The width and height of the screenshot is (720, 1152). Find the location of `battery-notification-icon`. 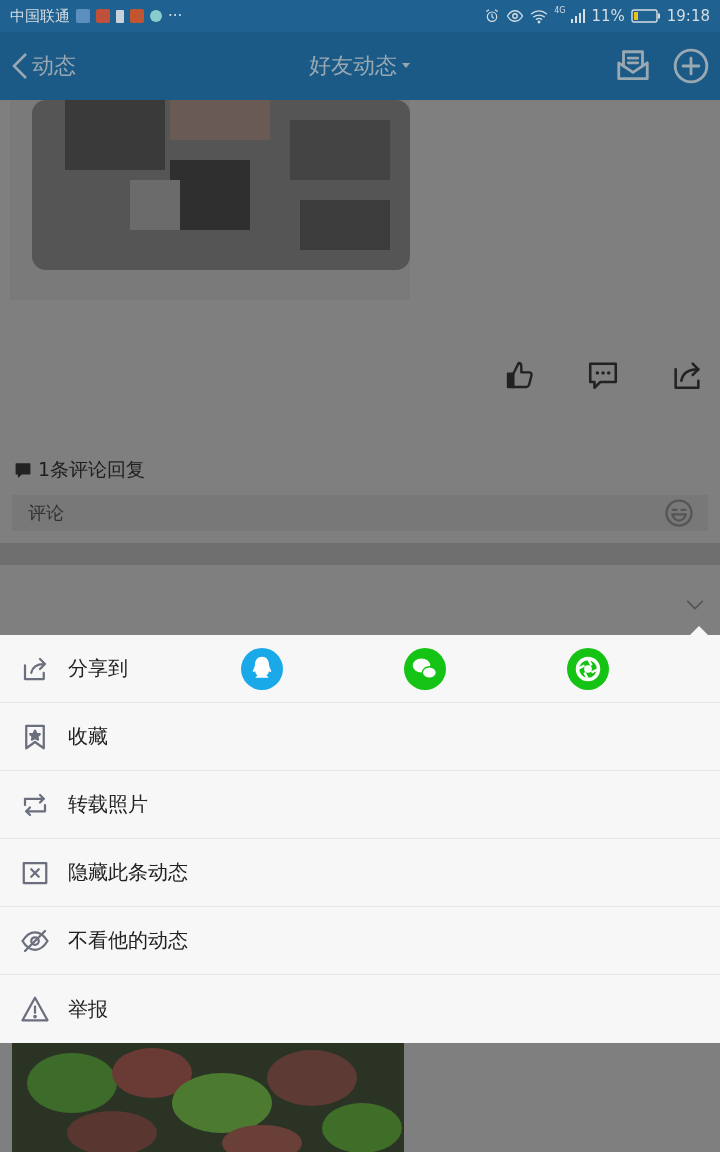

battery-notification-icon is located at coordinates (120, 16).